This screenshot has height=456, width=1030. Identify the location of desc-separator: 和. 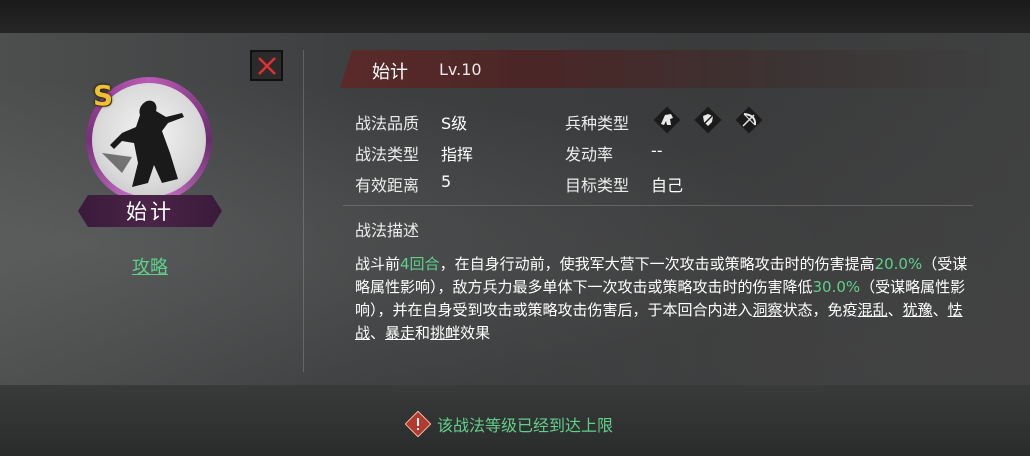
(423, 333).